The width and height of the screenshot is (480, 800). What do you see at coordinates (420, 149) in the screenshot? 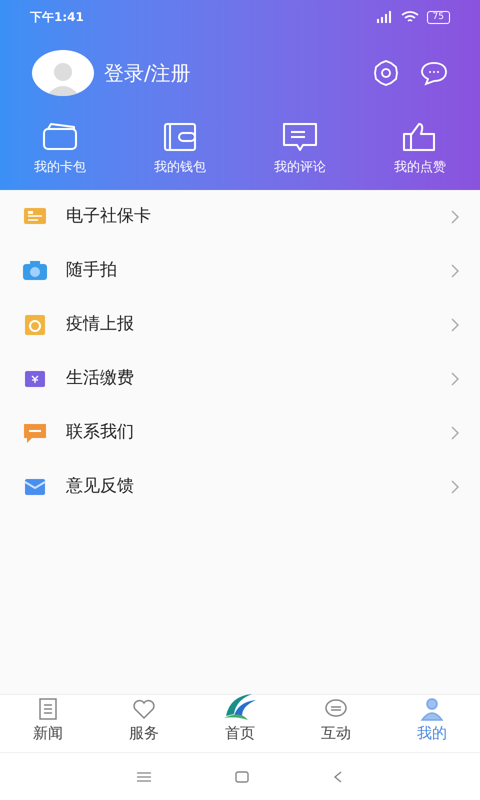
I see `quick-link: 我的点赞` at bounding box center [420, 149].